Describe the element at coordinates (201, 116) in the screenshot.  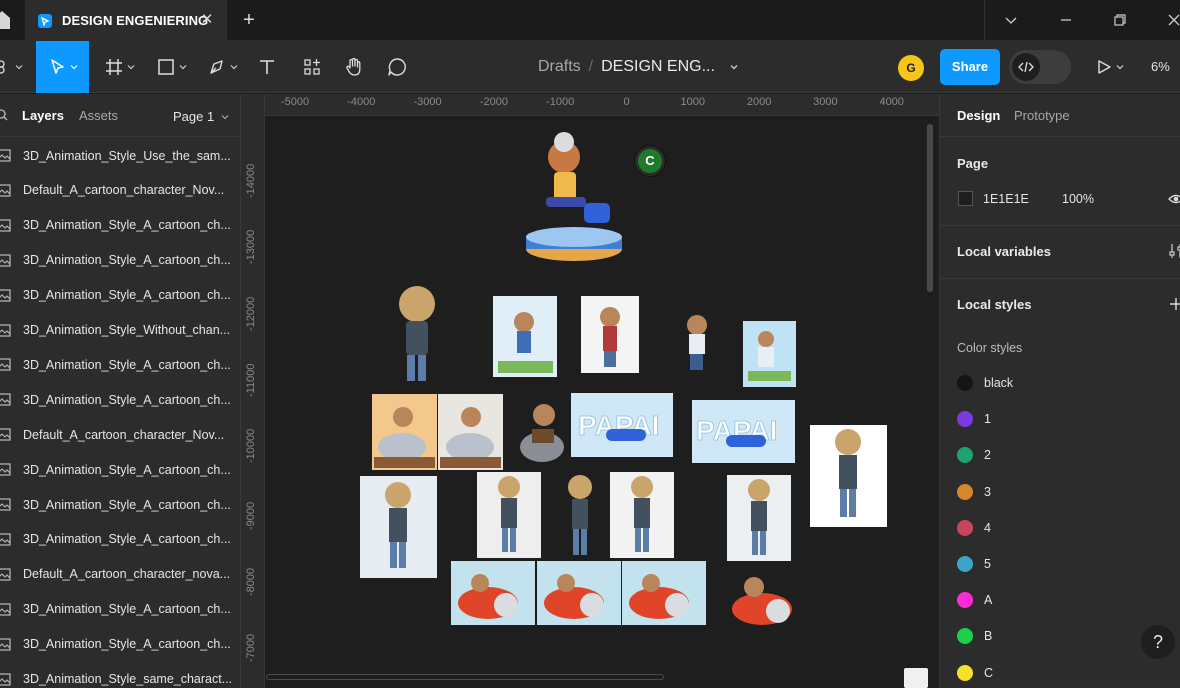
I see `page-selector: Page 1` at that location.